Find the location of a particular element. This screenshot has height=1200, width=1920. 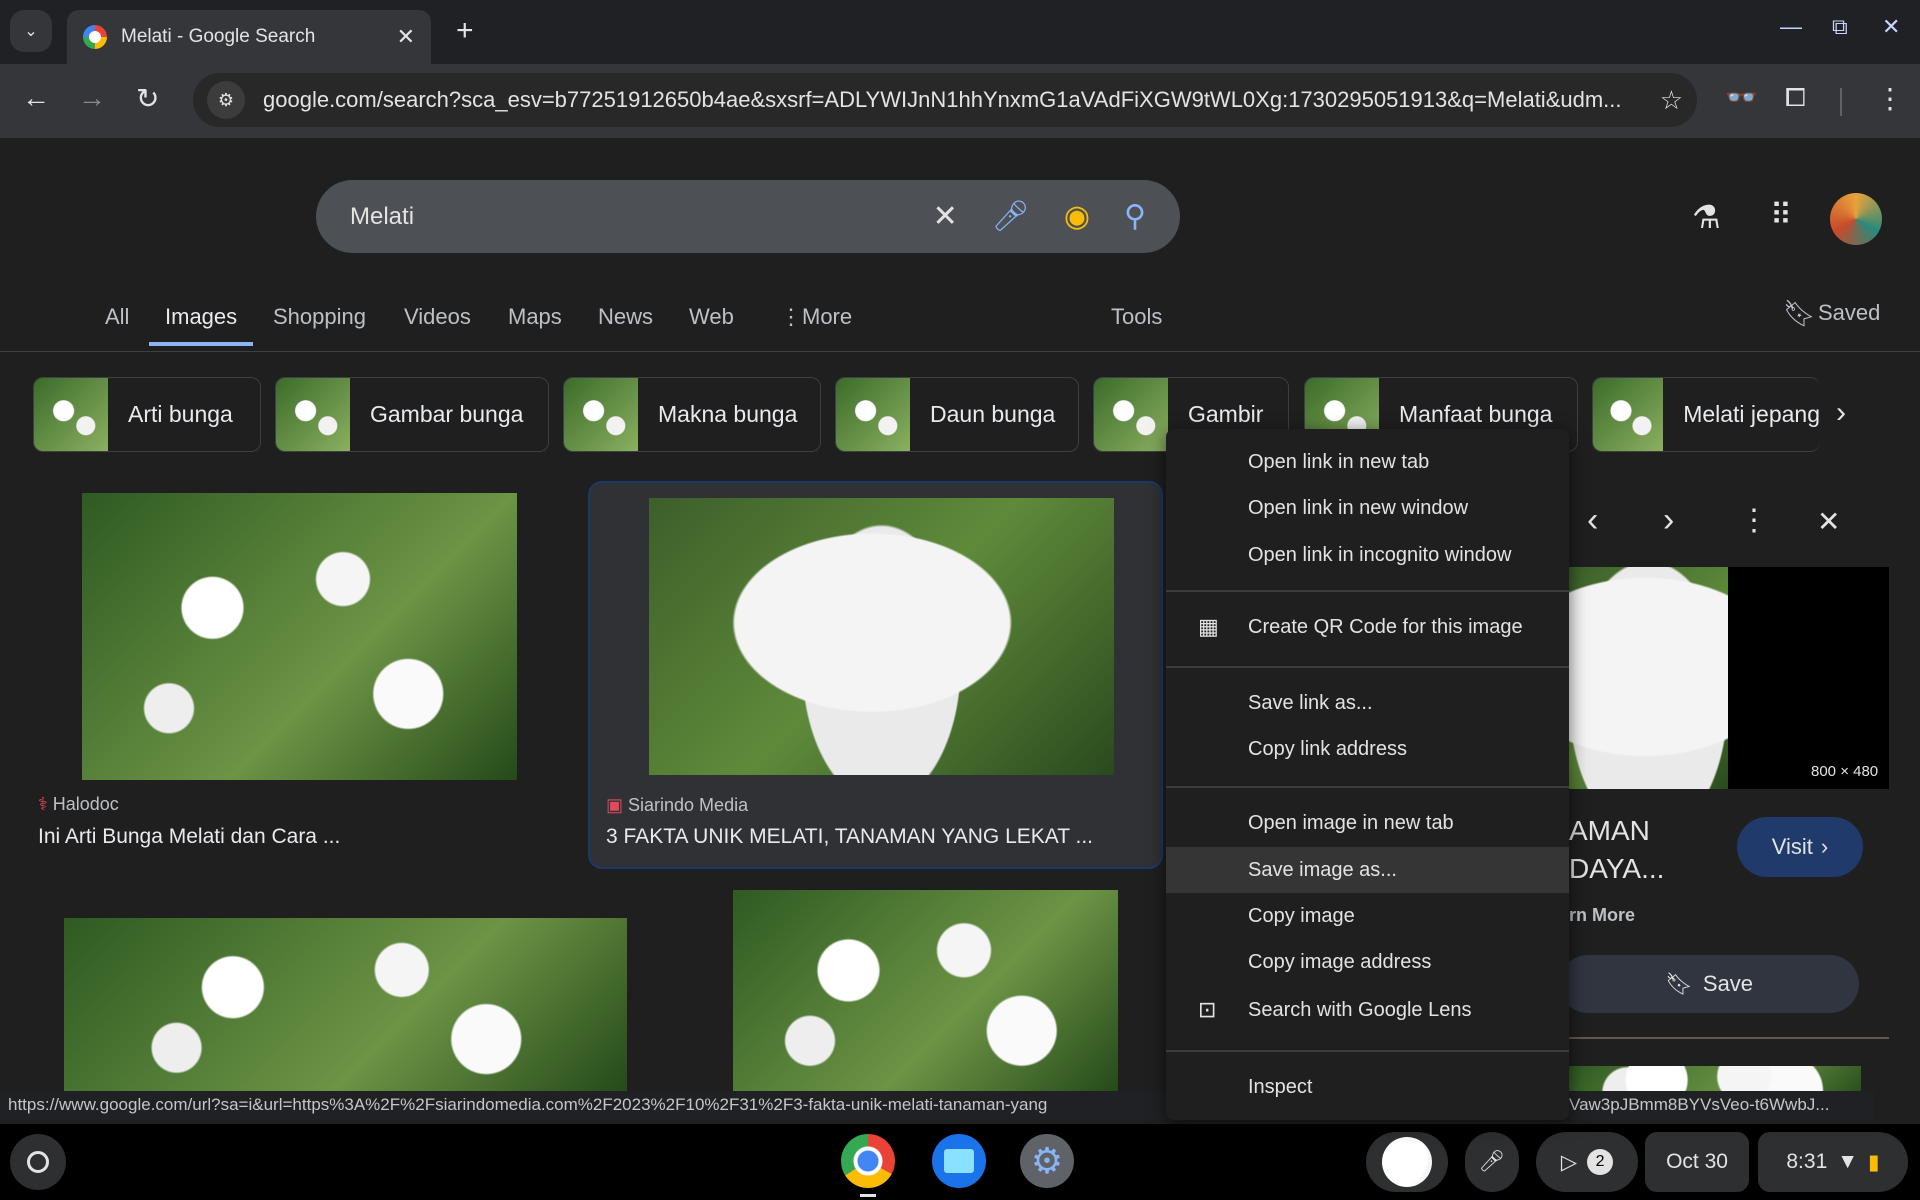

menu-open-image-new-tab: Open image in new tab is located at coordinates (1367, 823).